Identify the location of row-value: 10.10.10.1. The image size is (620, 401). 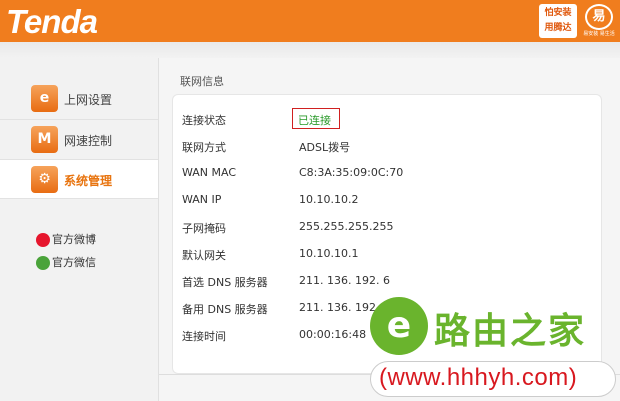
(329, 253).